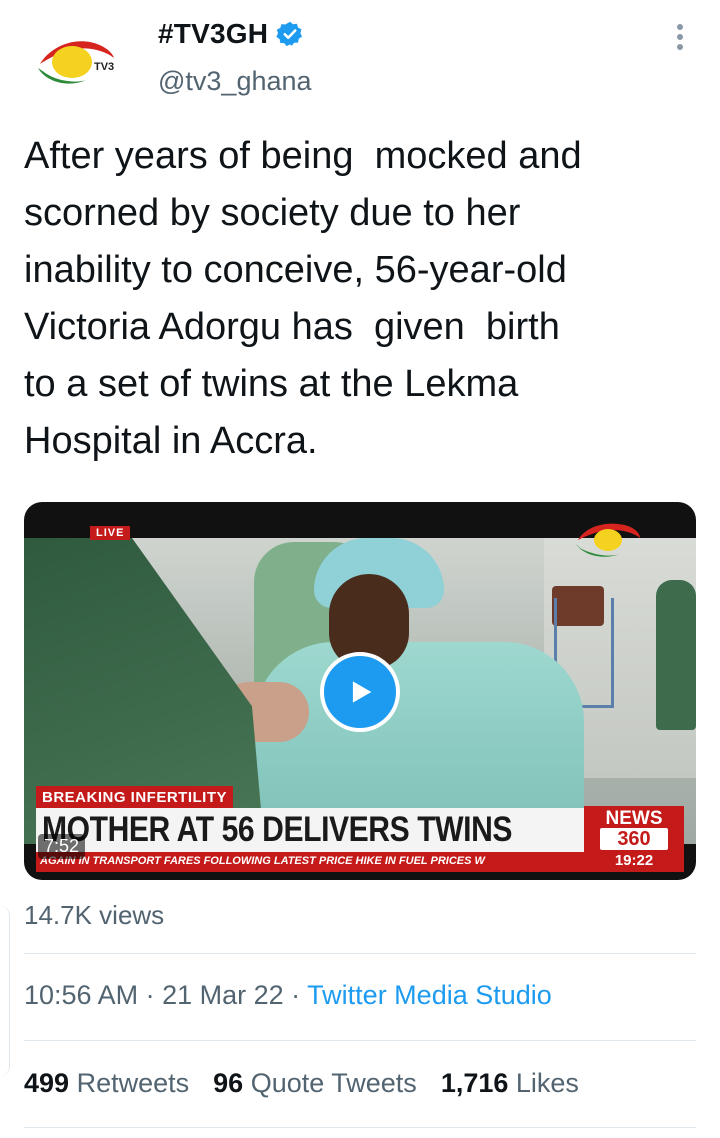  What do you see at coordinates (47, 1083) in the screenshot?
I see `retweets-count: 499` at bounding box center [47, 1083].